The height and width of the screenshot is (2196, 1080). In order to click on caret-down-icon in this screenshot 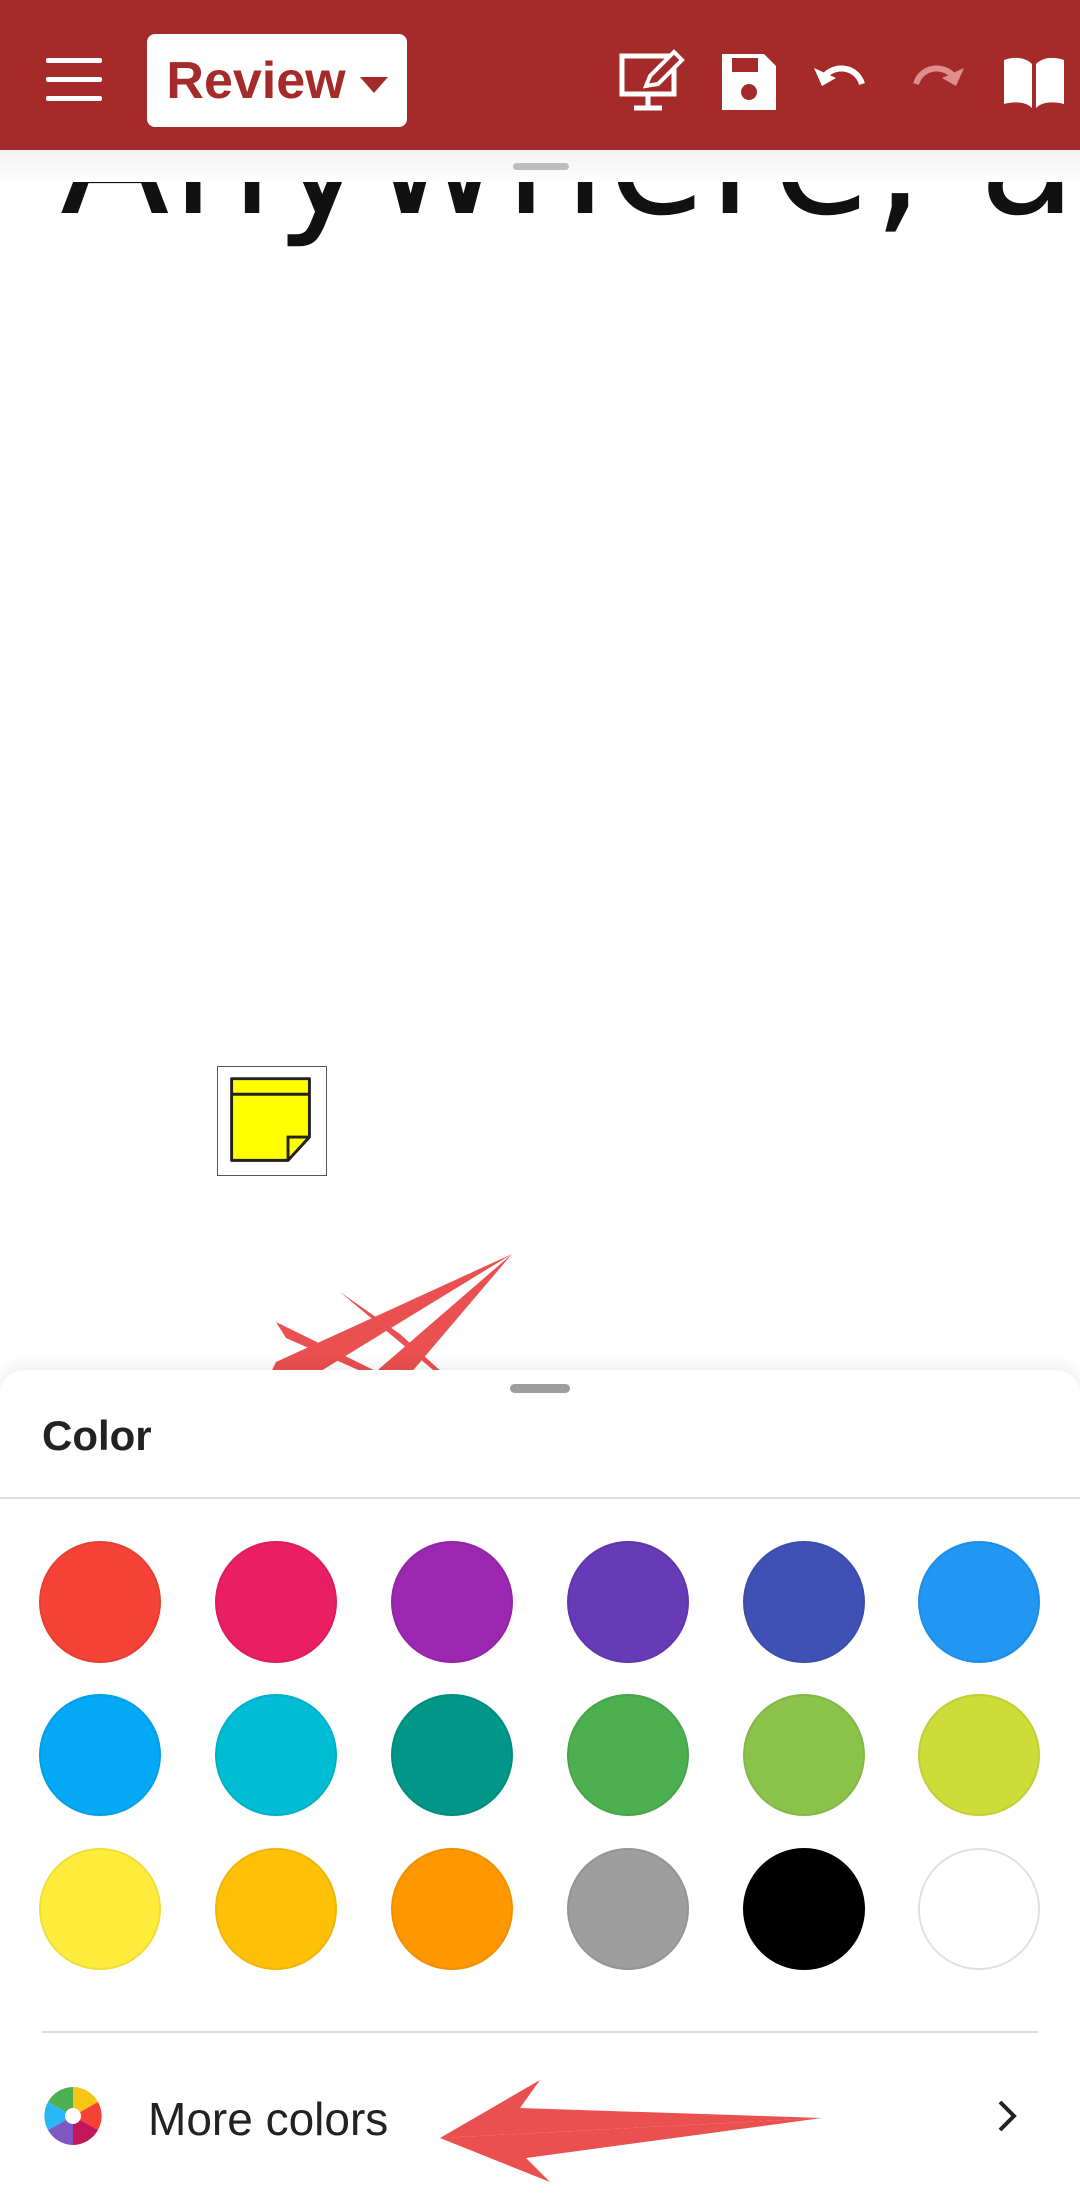, I will do `click(373, 84)`.